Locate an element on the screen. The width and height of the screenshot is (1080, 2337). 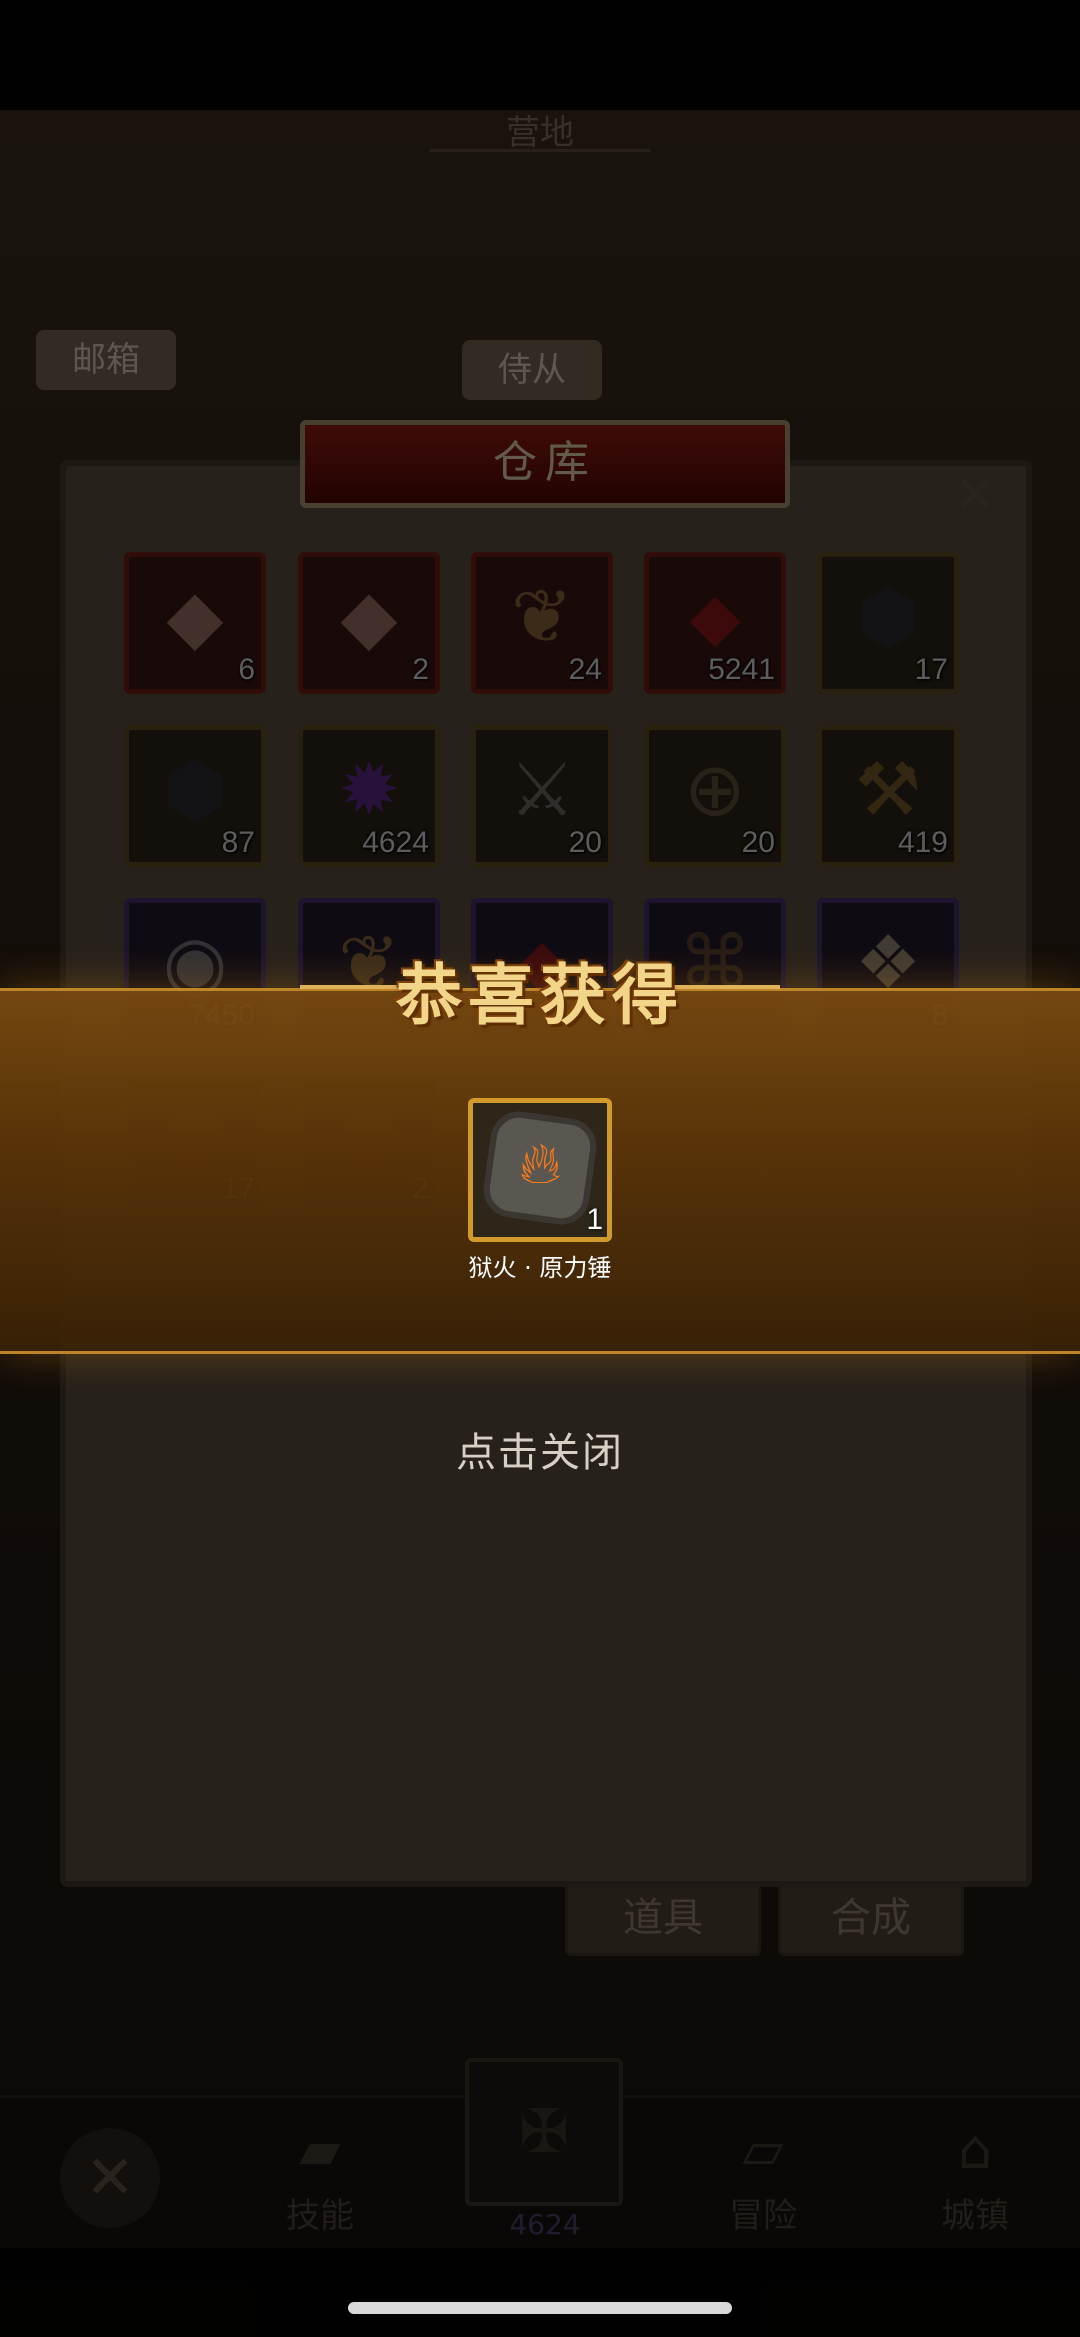
tap-to-close-hint: 点击关闭 is located at coordinates (540, 1449).